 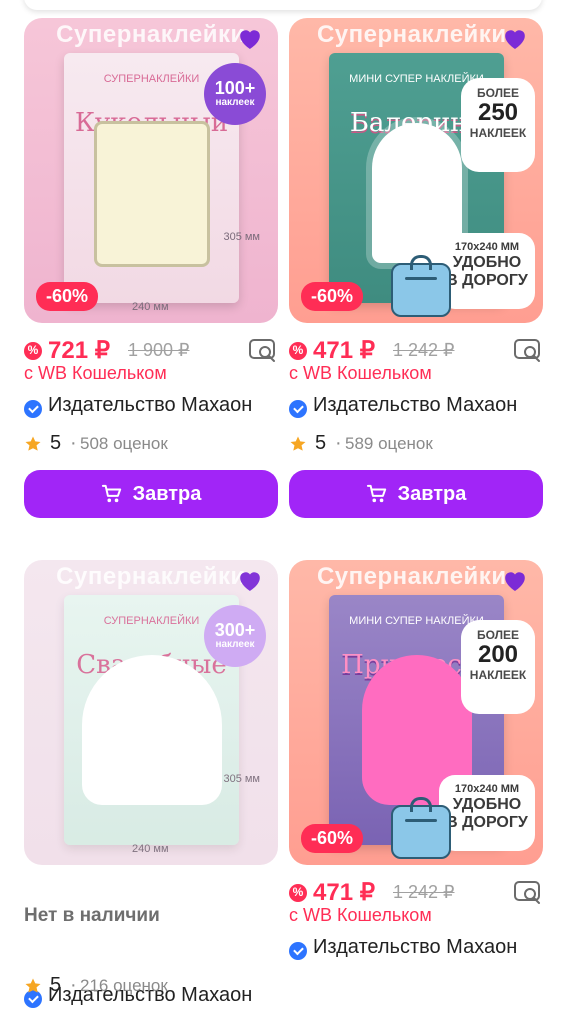 What do you see at coordinates (235, 88) in the screenshot?
I see `badge-count: 100+` at bounding box center [235, 88].